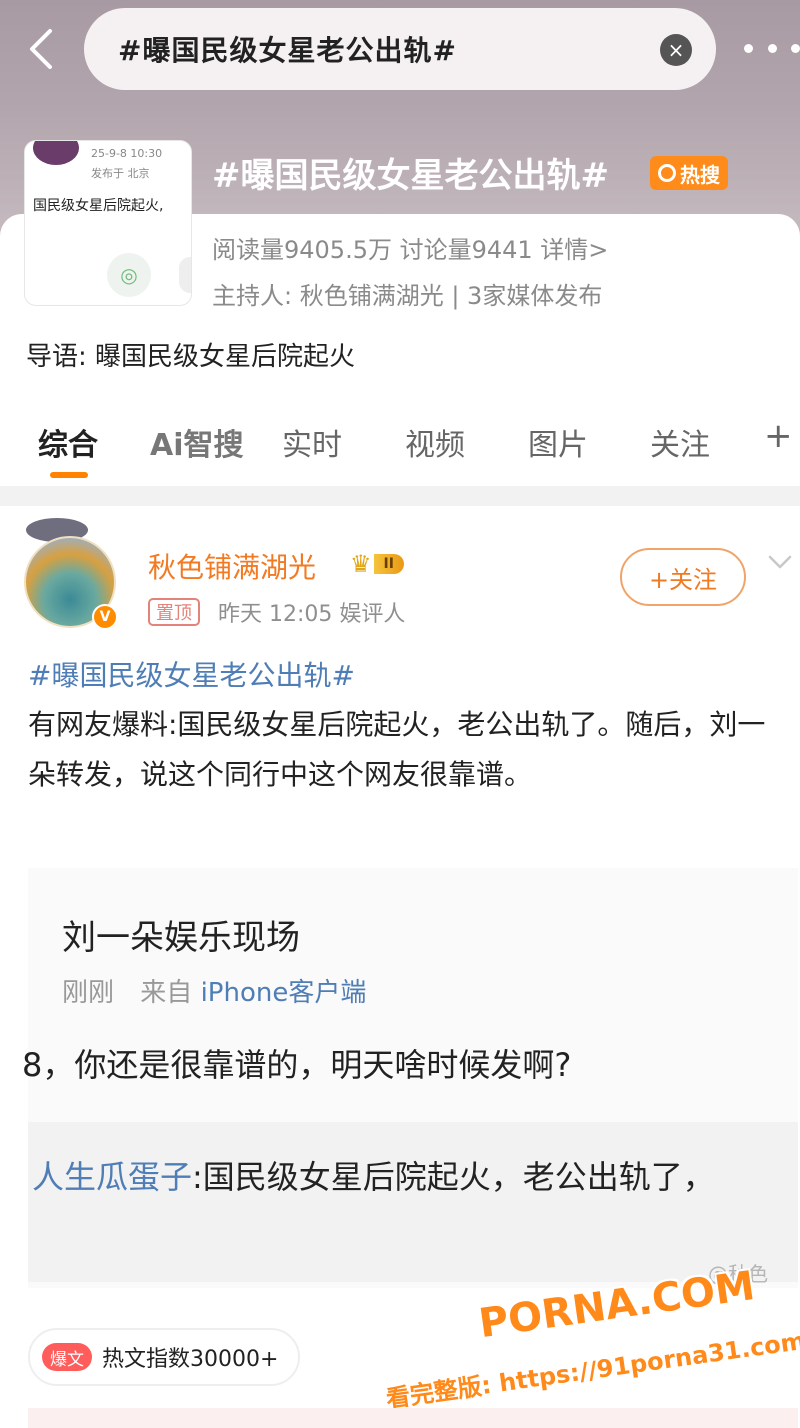 This screenshot has height=1428, width=800. I want to click on post-hashtag: #曝国民级女星老公出轨#, so click(191, 674).